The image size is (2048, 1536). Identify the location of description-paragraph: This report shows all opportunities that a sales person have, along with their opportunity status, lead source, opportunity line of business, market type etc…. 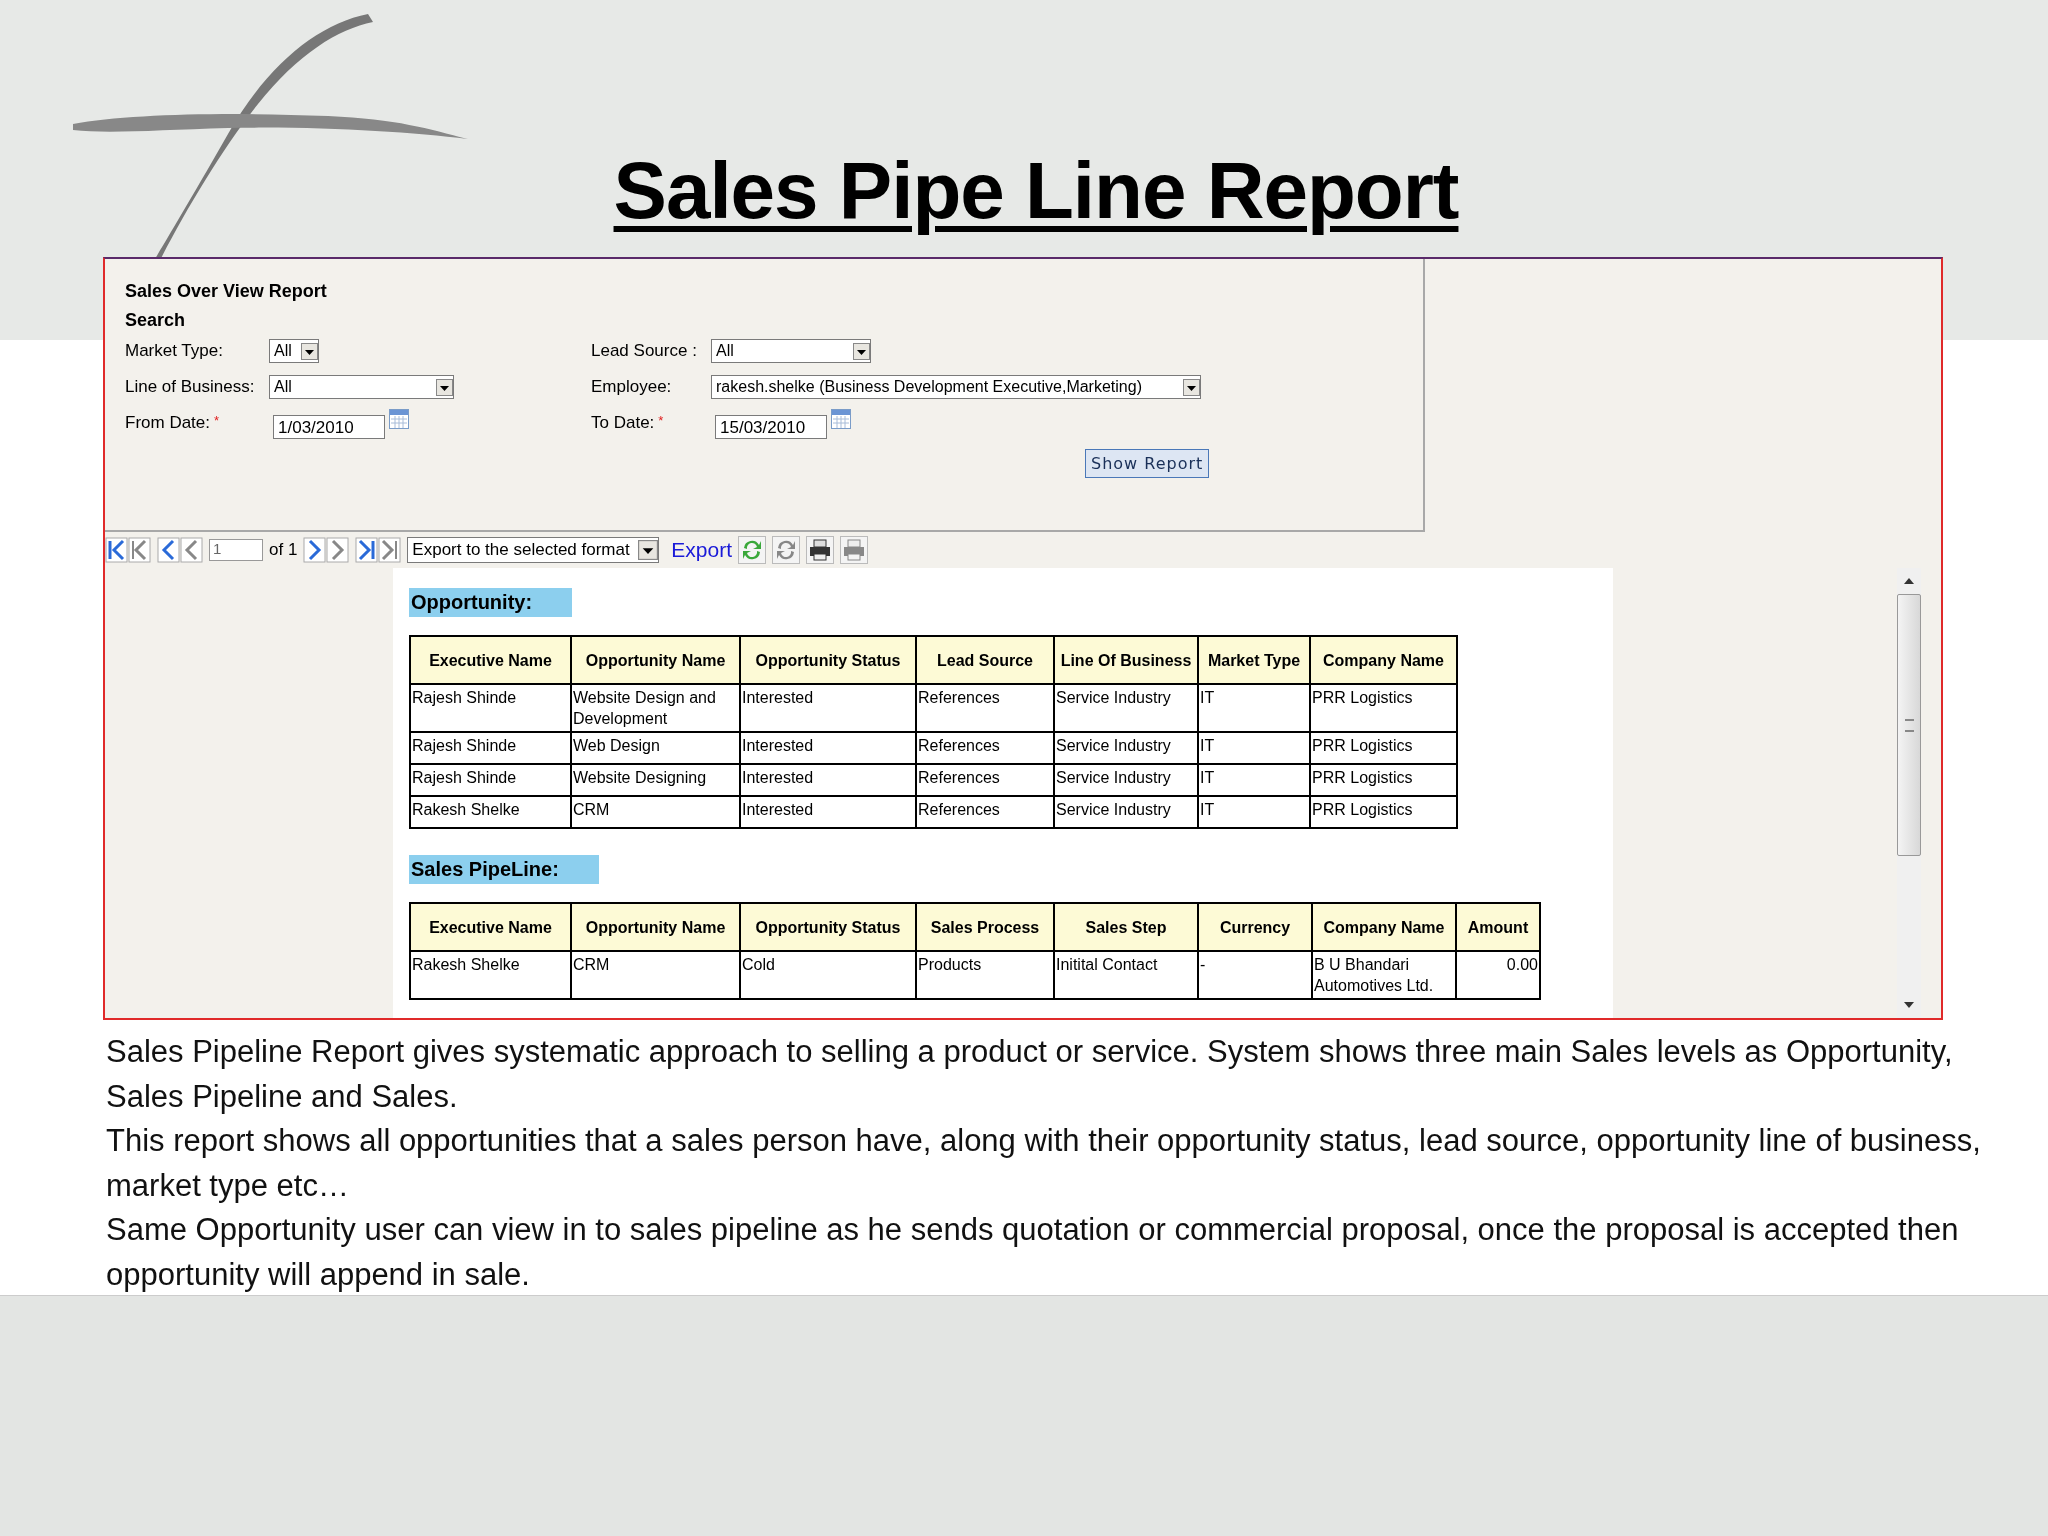
(1044, 1163).